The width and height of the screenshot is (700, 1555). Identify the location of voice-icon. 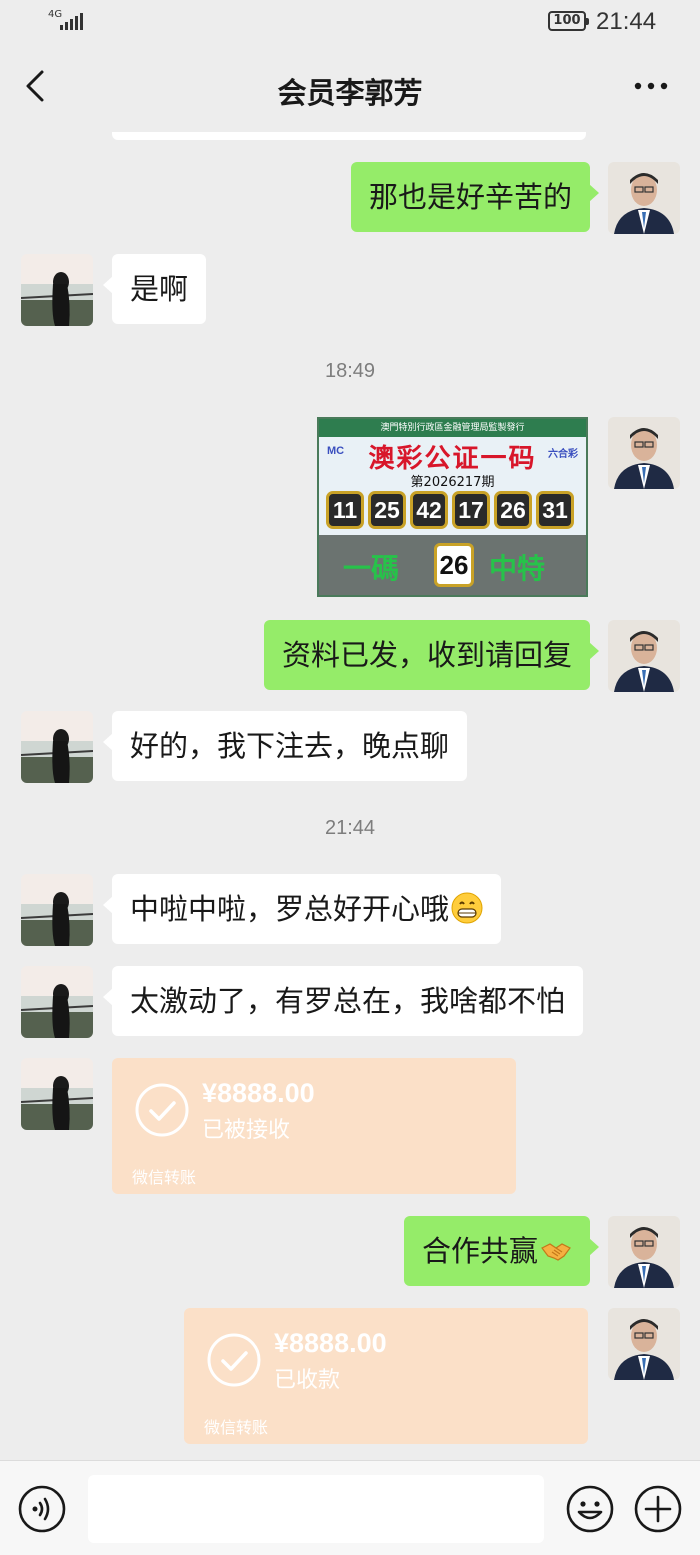
(42, 1509).